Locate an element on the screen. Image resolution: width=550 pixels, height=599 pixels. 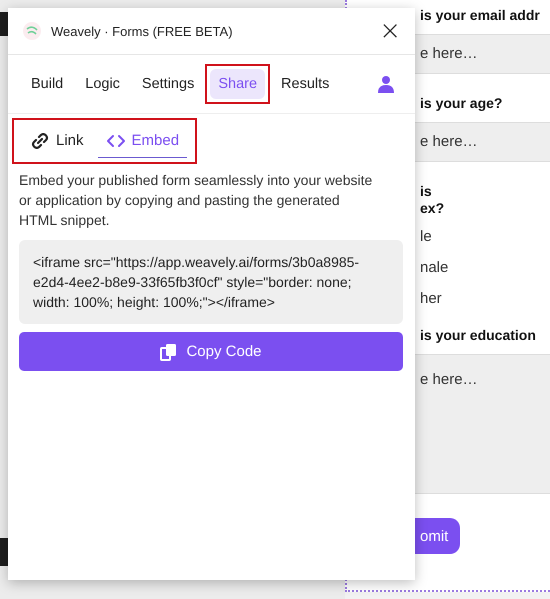
sub-tab: Link is located at coordinates (57, 141).